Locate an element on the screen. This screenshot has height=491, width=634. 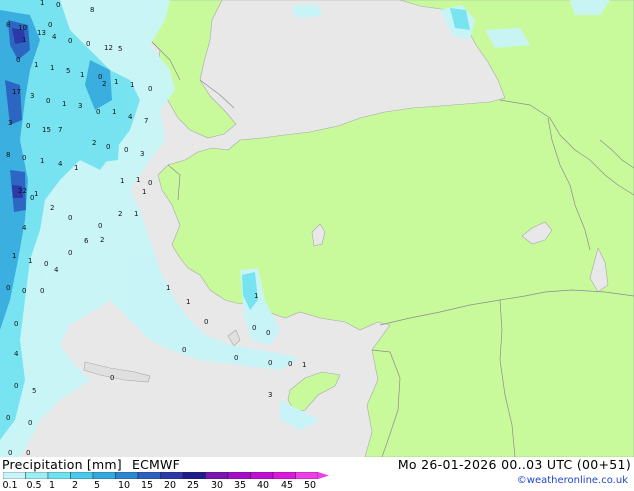
legend-label: 0.5 is located at coordinates (34, 485).